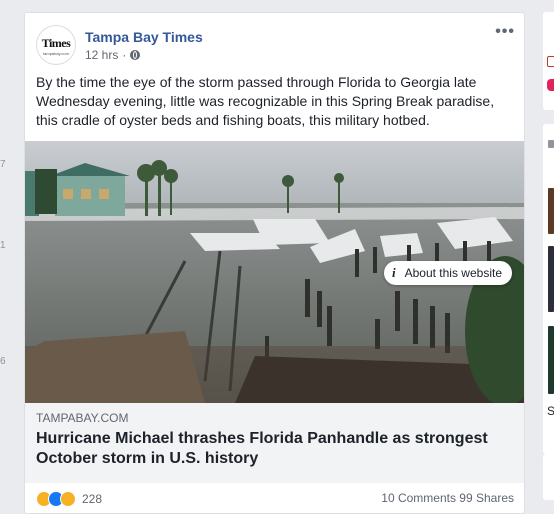  I want to click on post-footer: 228 10 Comments 99 Shares, so click(275, 500).